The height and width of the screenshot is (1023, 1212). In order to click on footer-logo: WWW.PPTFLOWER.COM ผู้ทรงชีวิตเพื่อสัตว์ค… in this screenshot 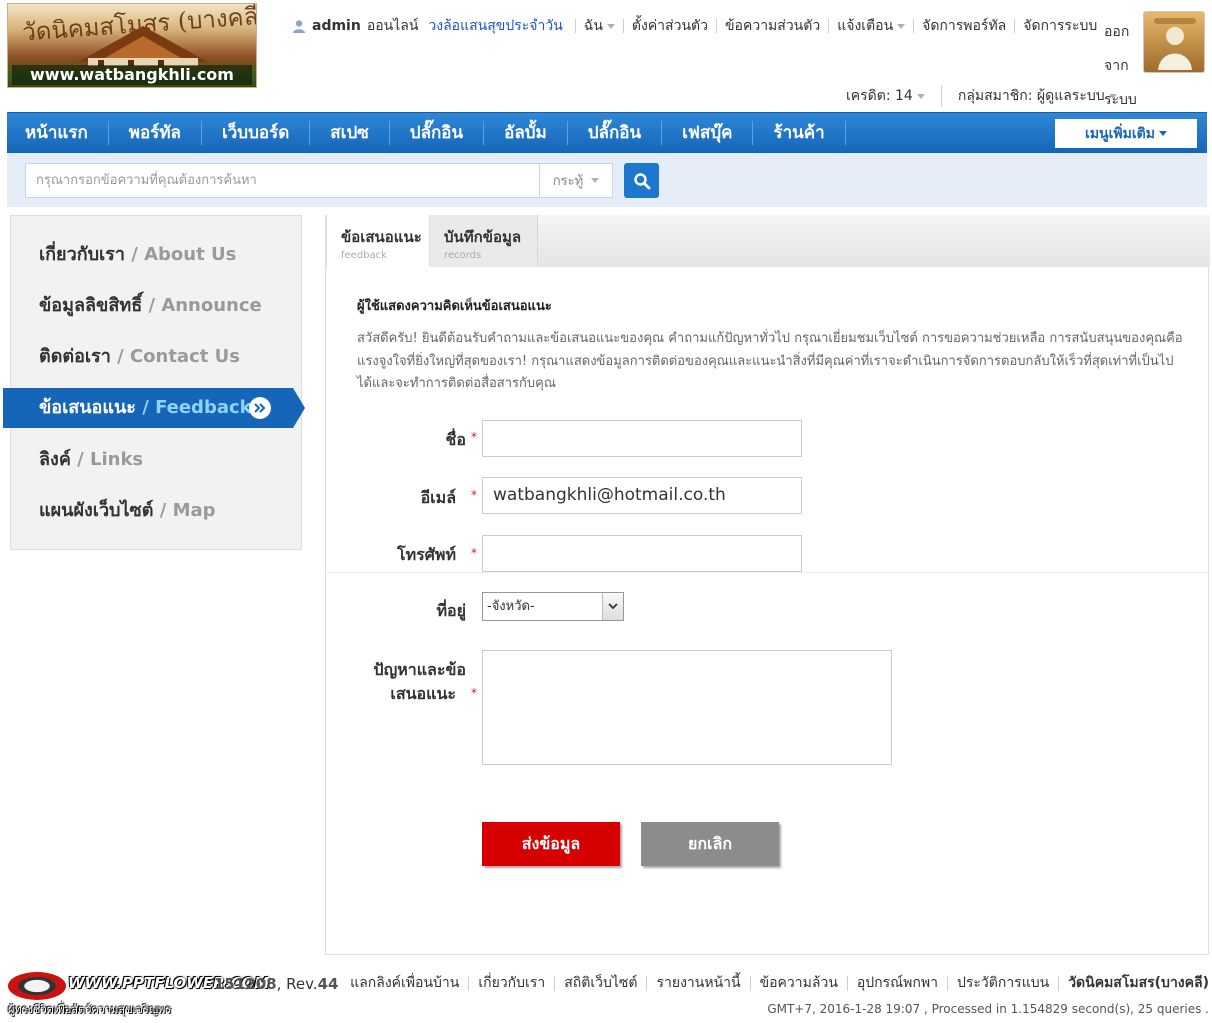, I will do `click(138, 994)`.